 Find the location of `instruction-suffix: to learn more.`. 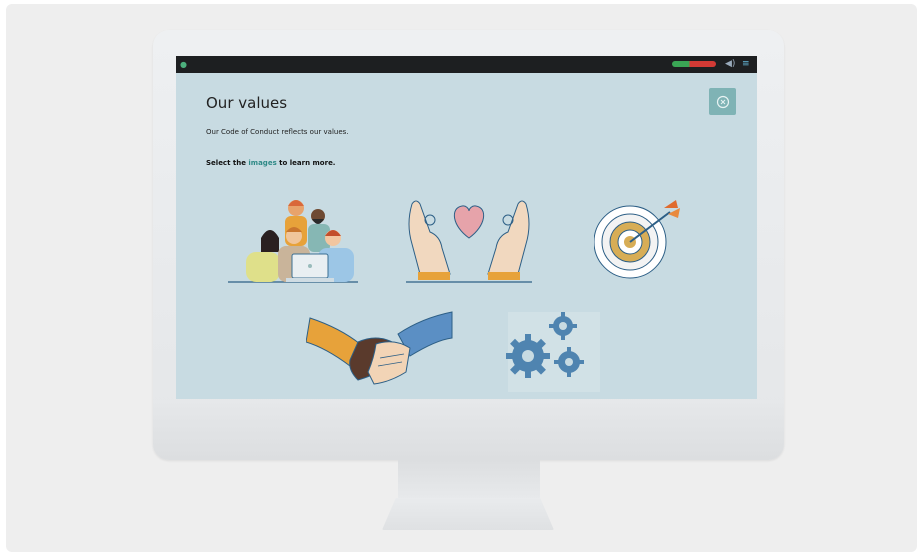

instruction-suffix: to learn more. is located at coordinates (307, 163).